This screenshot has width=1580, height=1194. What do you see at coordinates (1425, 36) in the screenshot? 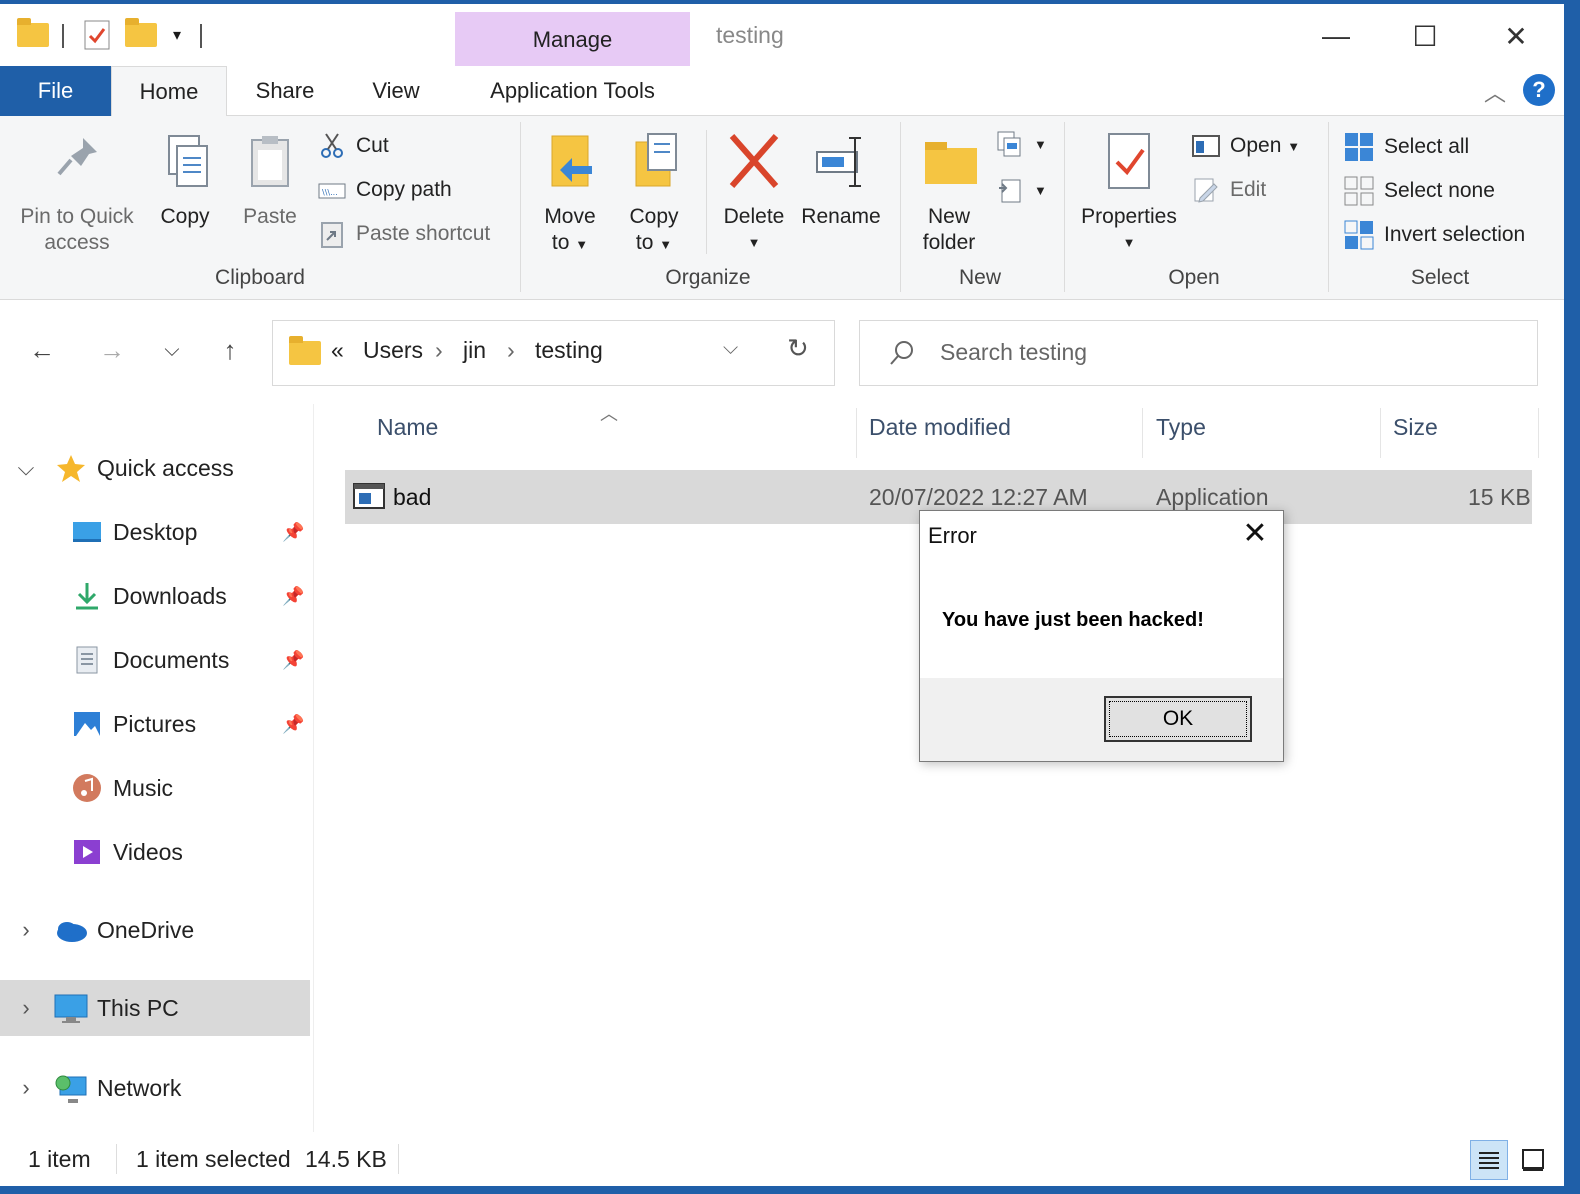
I see `maximize-button: ☐` at bounding box center [1425, 36].